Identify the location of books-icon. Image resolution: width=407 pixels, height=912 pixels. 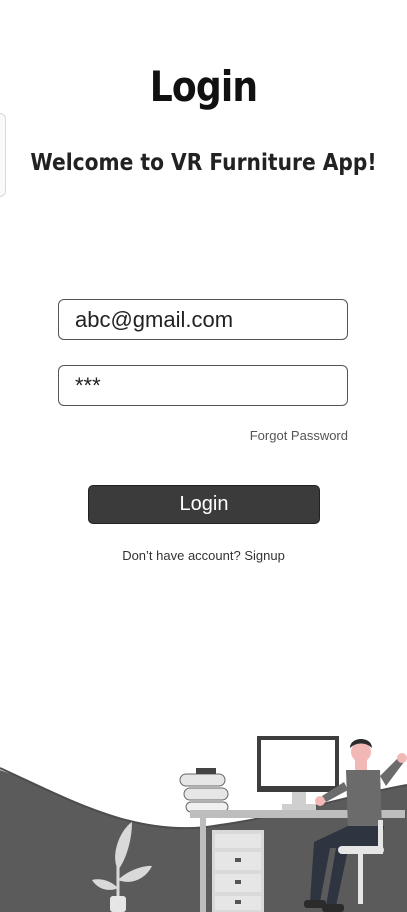
(204, 790).